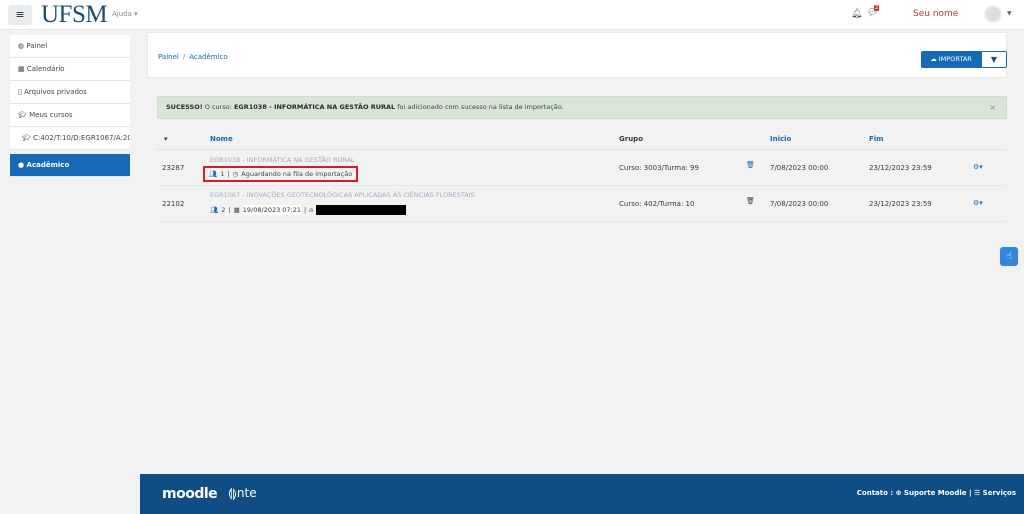  Describe the element at coordinates (1009, 13) in the screenshot. I see `chevron-down-icon: ▼` at that location.